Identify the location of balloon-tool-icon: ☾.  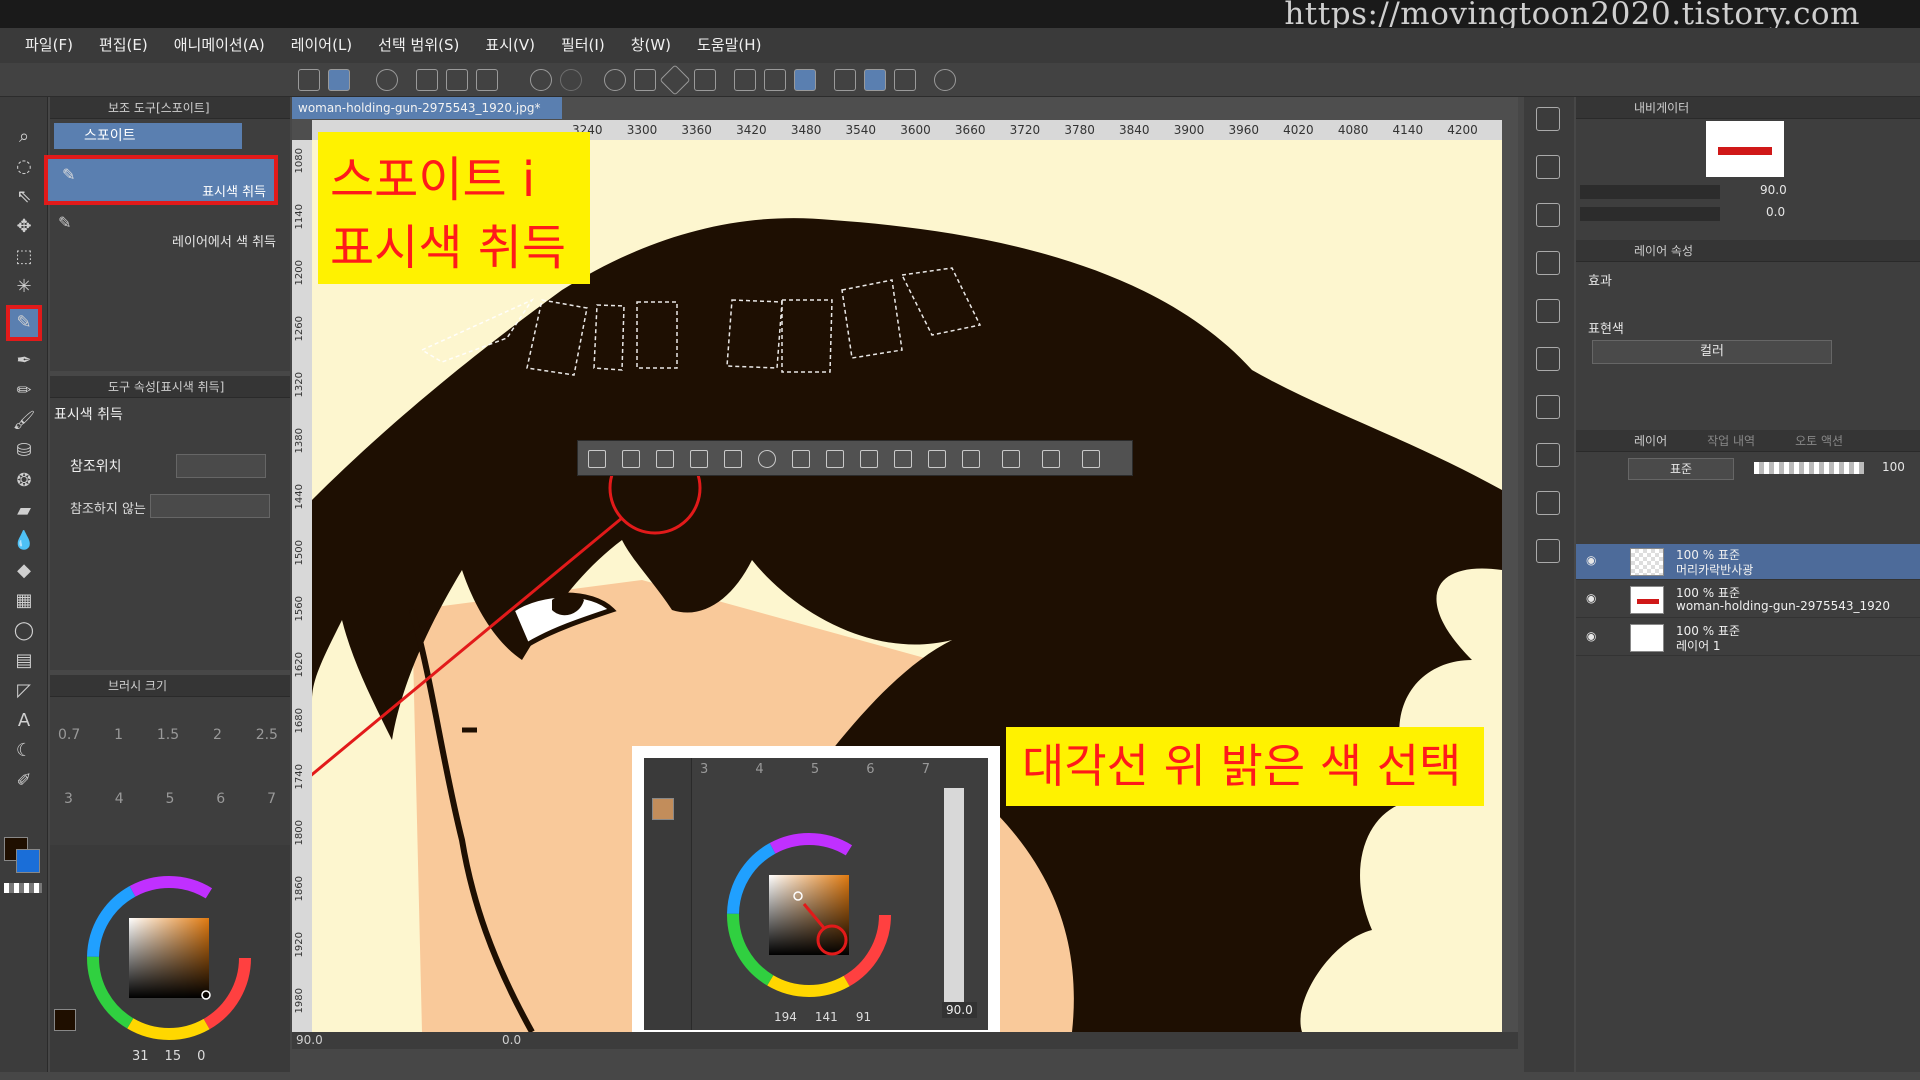
(24, 751).